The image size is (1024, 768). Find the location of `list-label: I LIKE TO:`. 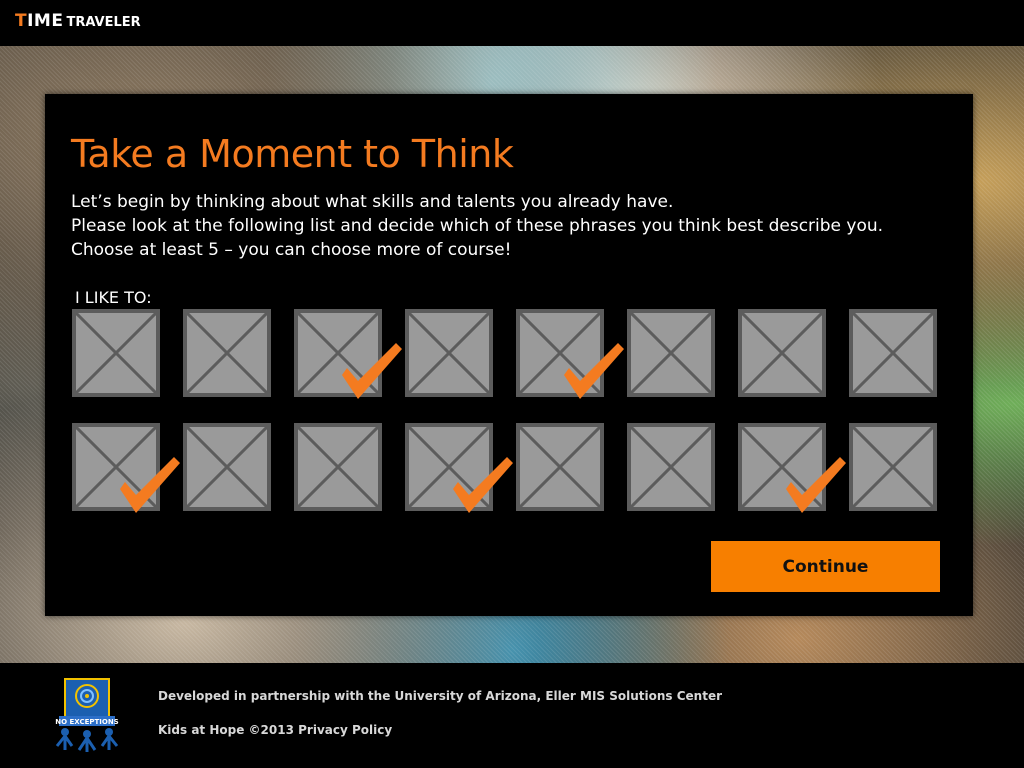

list-label: I LIKE TO: is located at coordinates (113, 297).